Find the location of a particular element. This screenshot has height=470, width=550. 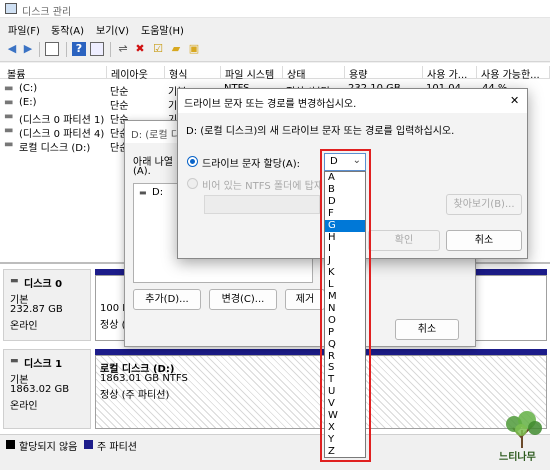

mount-folder-label: 비어 있는 NTFS 폴더에 탑재 is located at coordinates (263, 186).